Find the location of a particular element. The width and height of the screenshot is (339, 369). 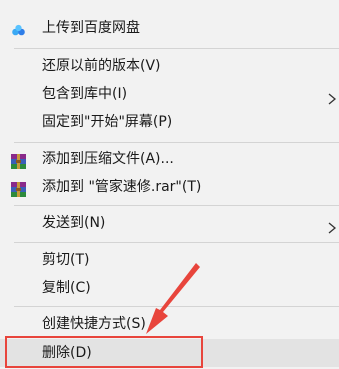

menu-item-upload-baidu: 上传到百度网盘 is located at coordinates (169, 28).